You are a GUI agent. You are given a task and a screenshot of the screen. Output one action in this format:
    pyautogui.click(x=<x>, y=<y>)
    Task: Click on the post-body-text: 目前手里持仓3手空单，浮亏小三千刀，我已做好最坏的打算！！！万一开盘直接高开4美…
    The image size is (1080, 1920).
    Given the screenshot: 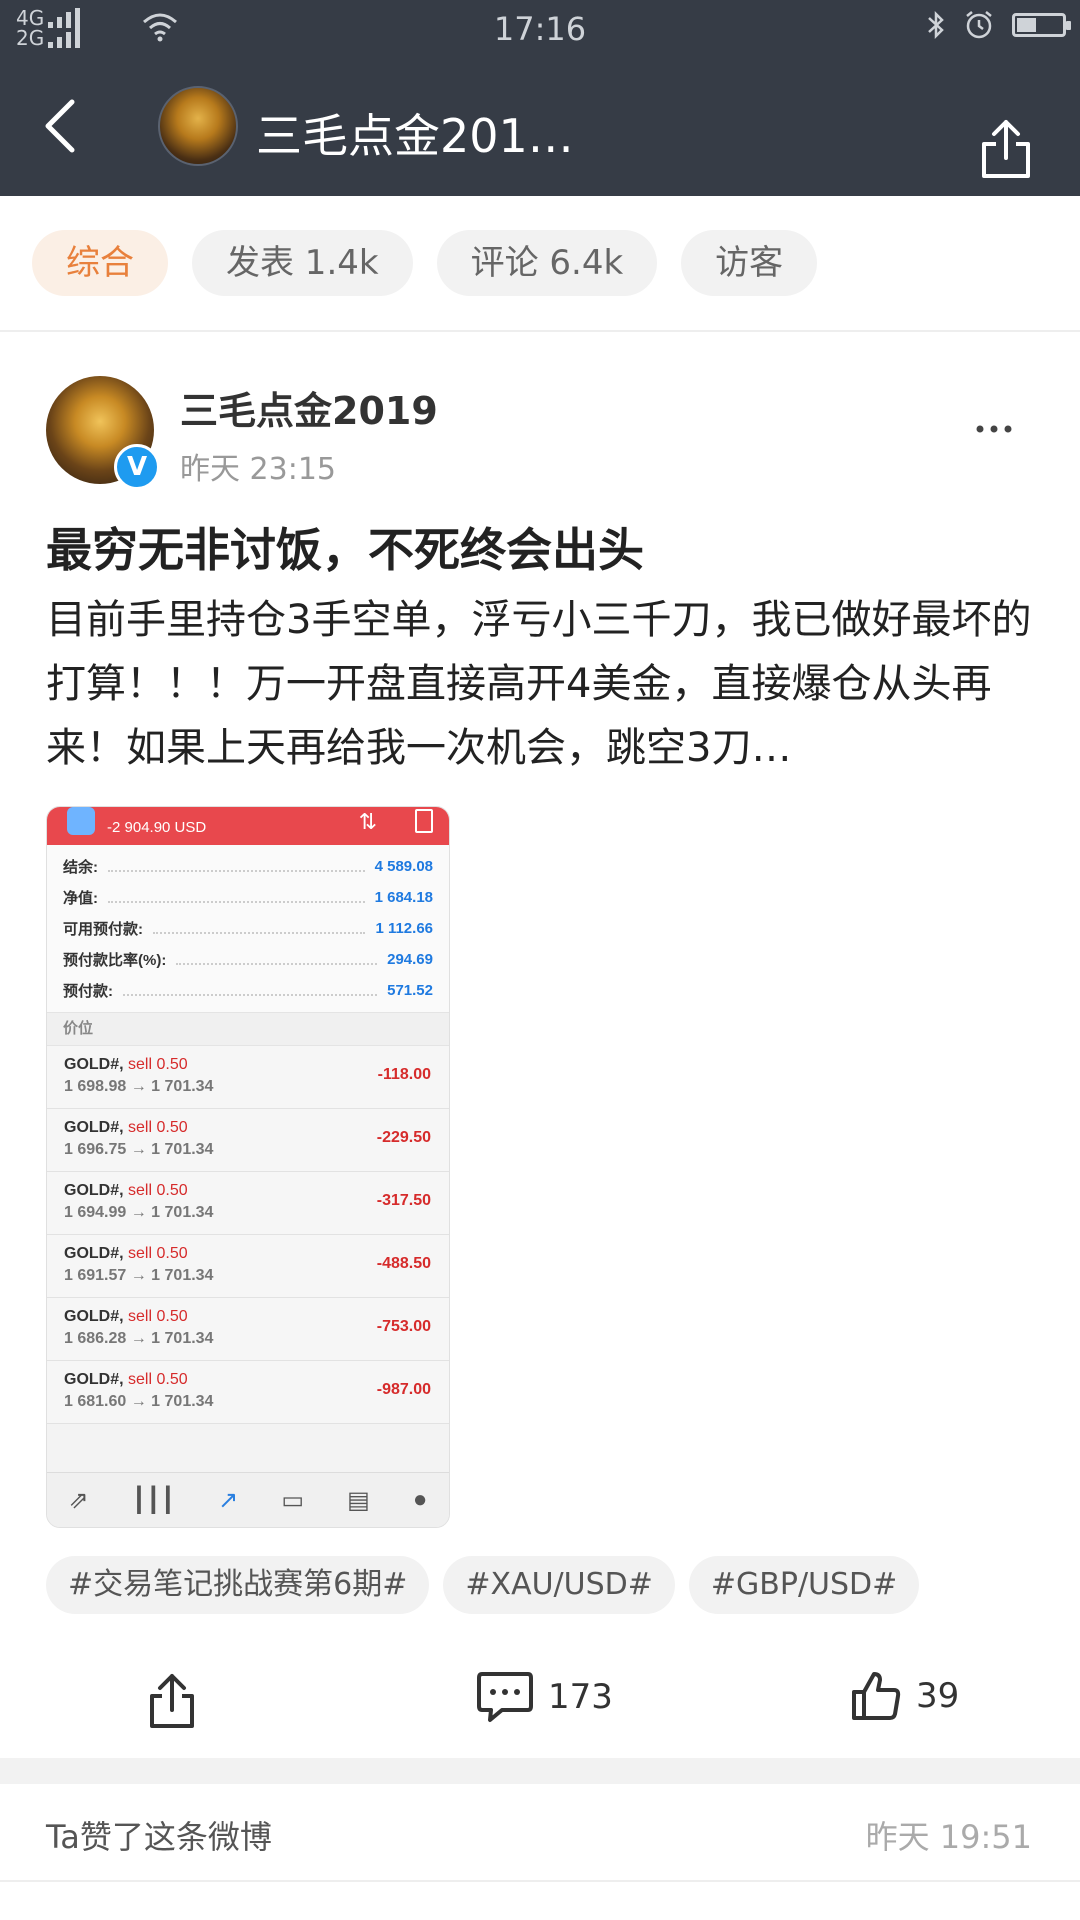 What is the action you would take?
    pyautogui.click(x=541, y=684)
    